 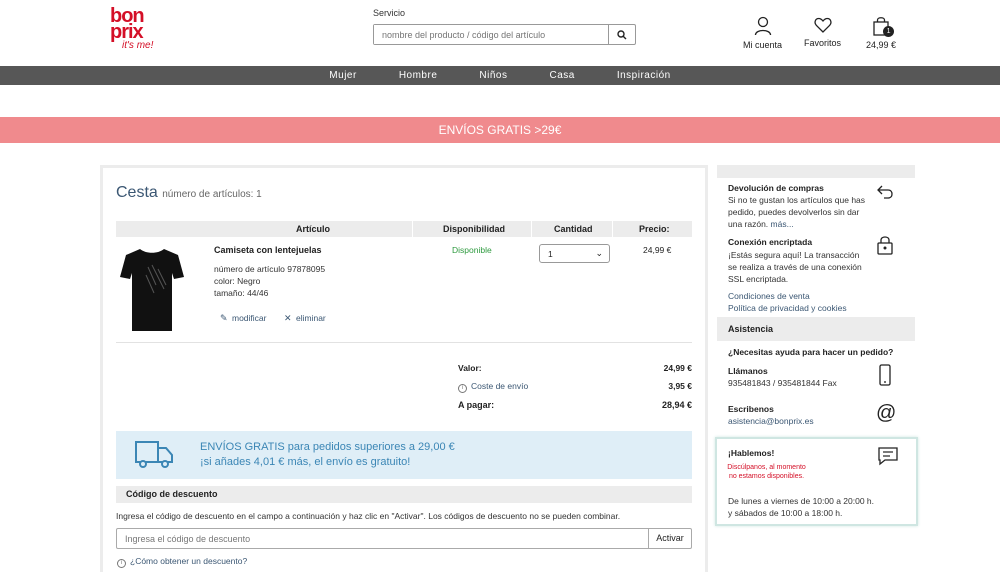 I want to click on subtotal-value: 24,99 €, so click(x=677, y=368).